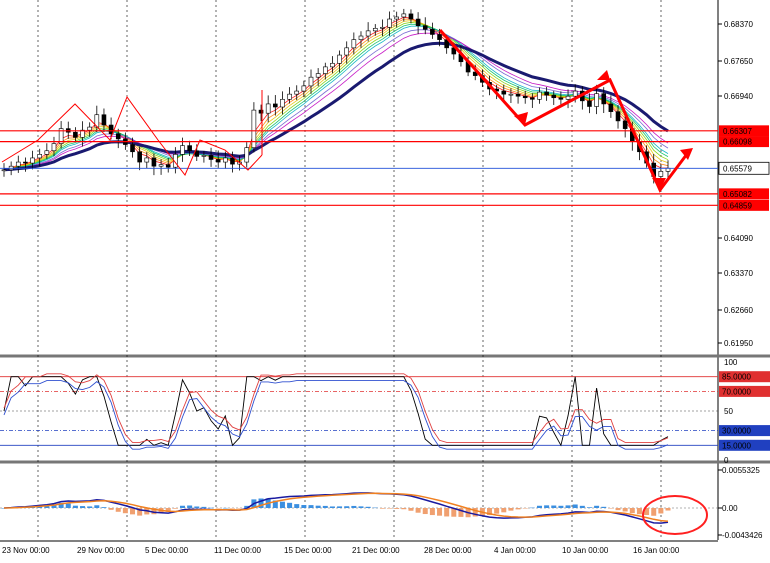 The height and width of the screenshot is (563, 770). Describe the element at coordinates (737, 142) in the screenshot. I see `price-level-label: 0.66098` at that location.